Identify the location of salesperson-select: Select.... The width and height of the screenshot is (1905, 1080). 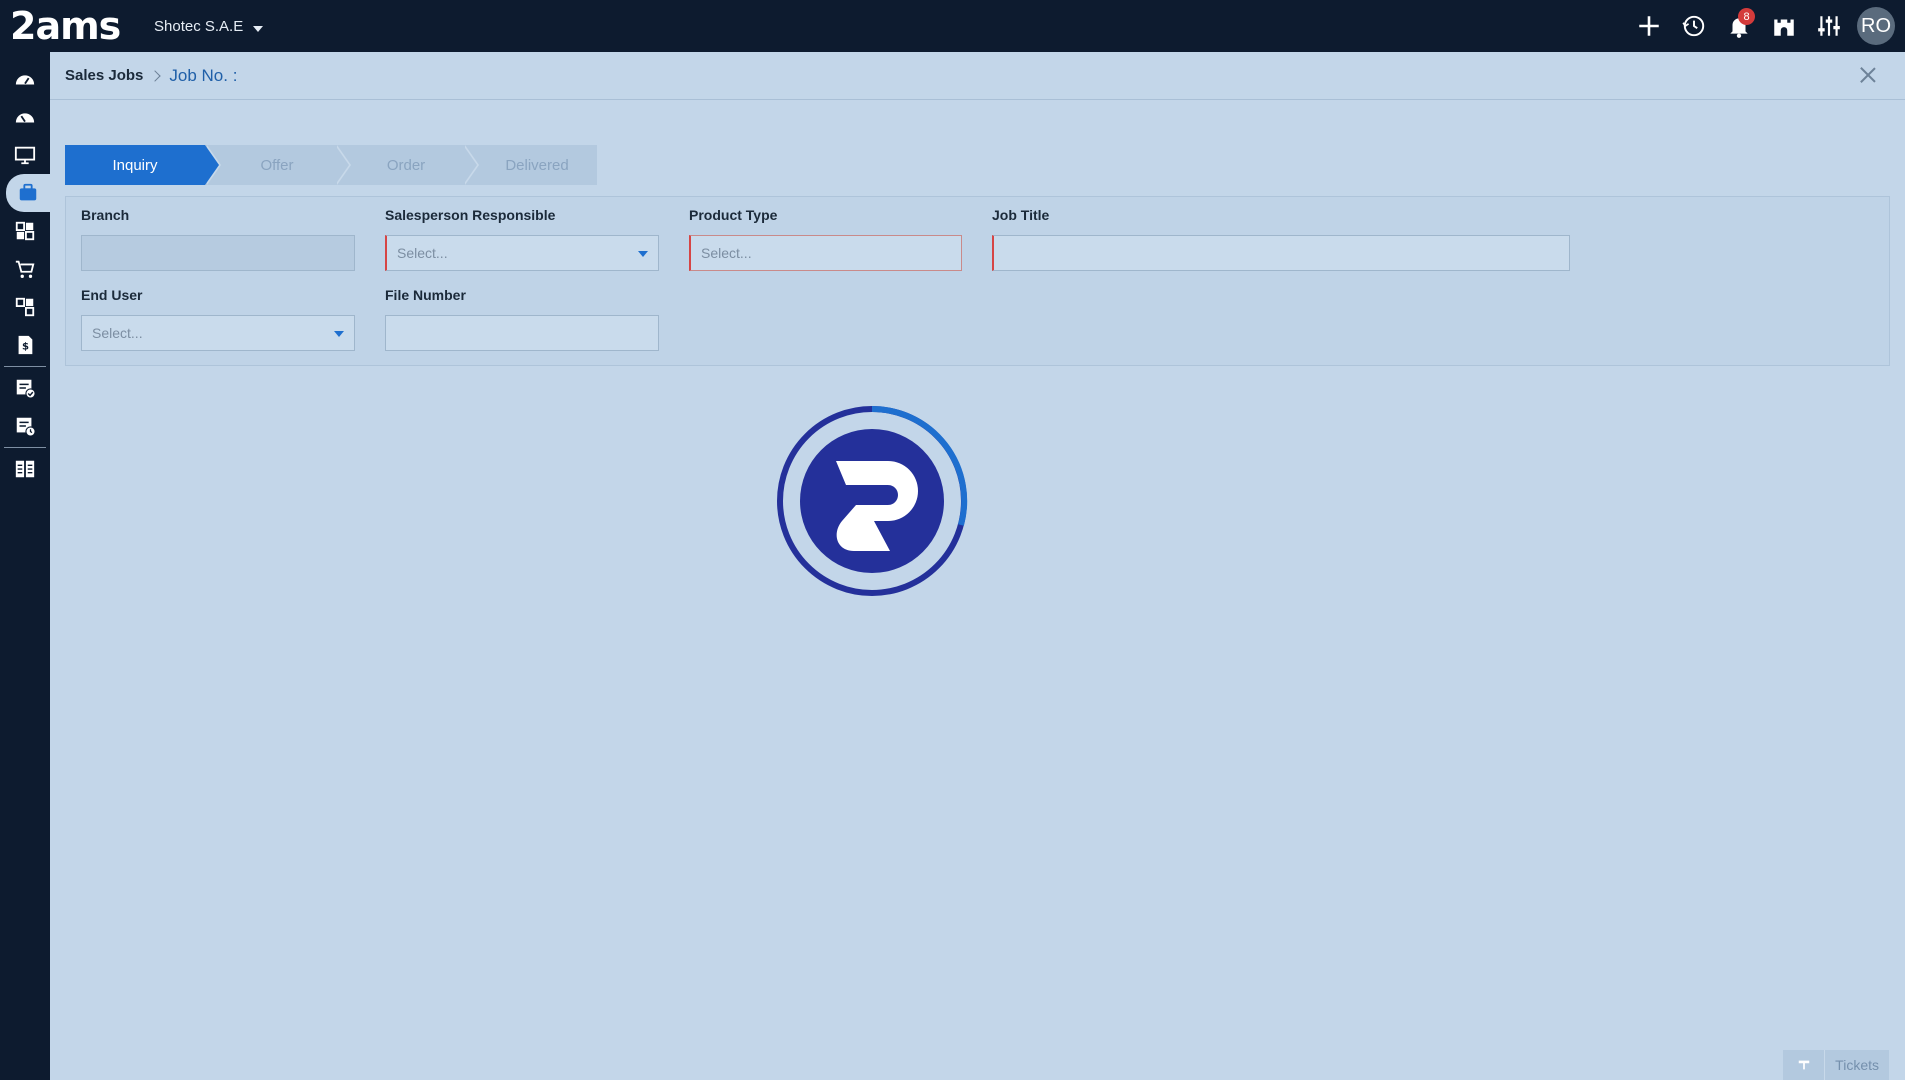
(522, 253).